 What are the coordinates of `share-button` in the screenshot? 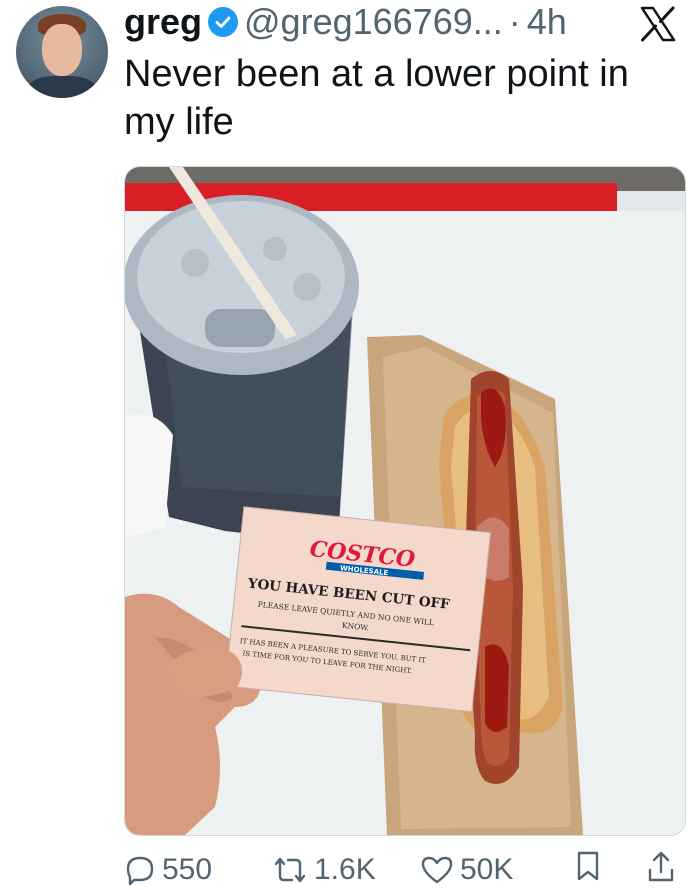 It's located at (661, 867).